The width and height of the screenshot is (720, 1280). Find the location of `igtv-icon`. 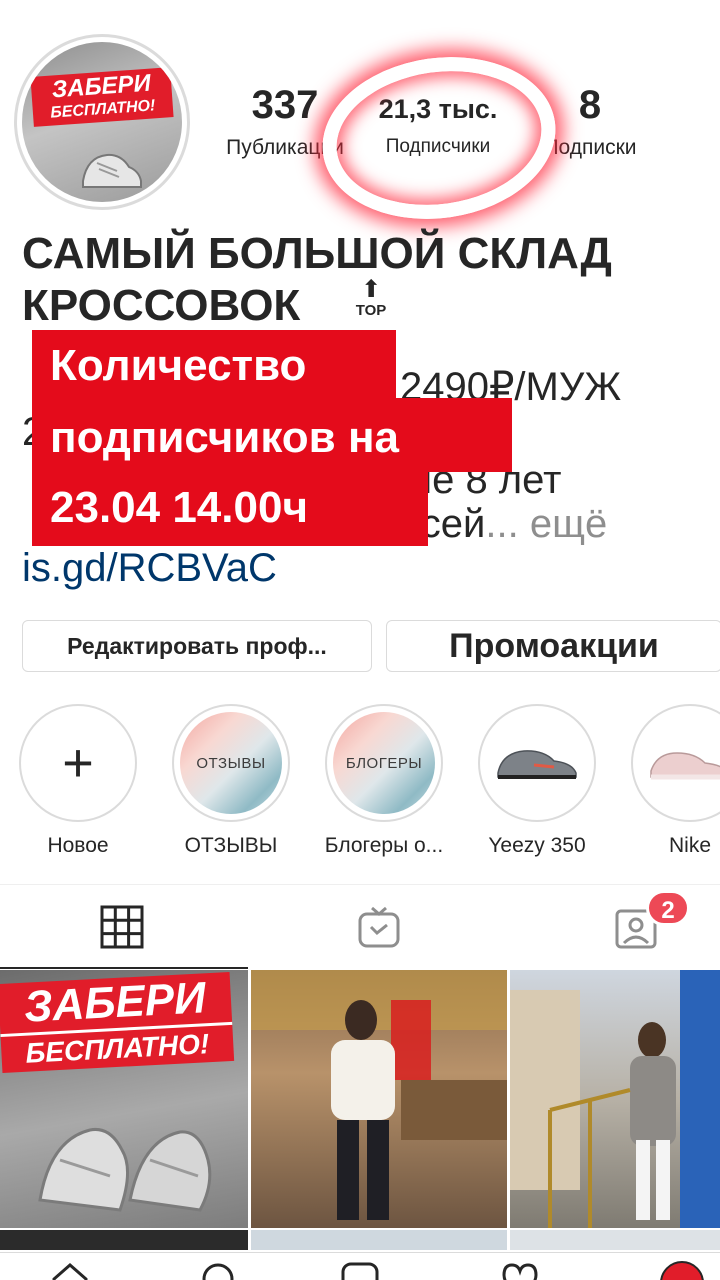

igtv-icon is located at coordinates (379, 927).